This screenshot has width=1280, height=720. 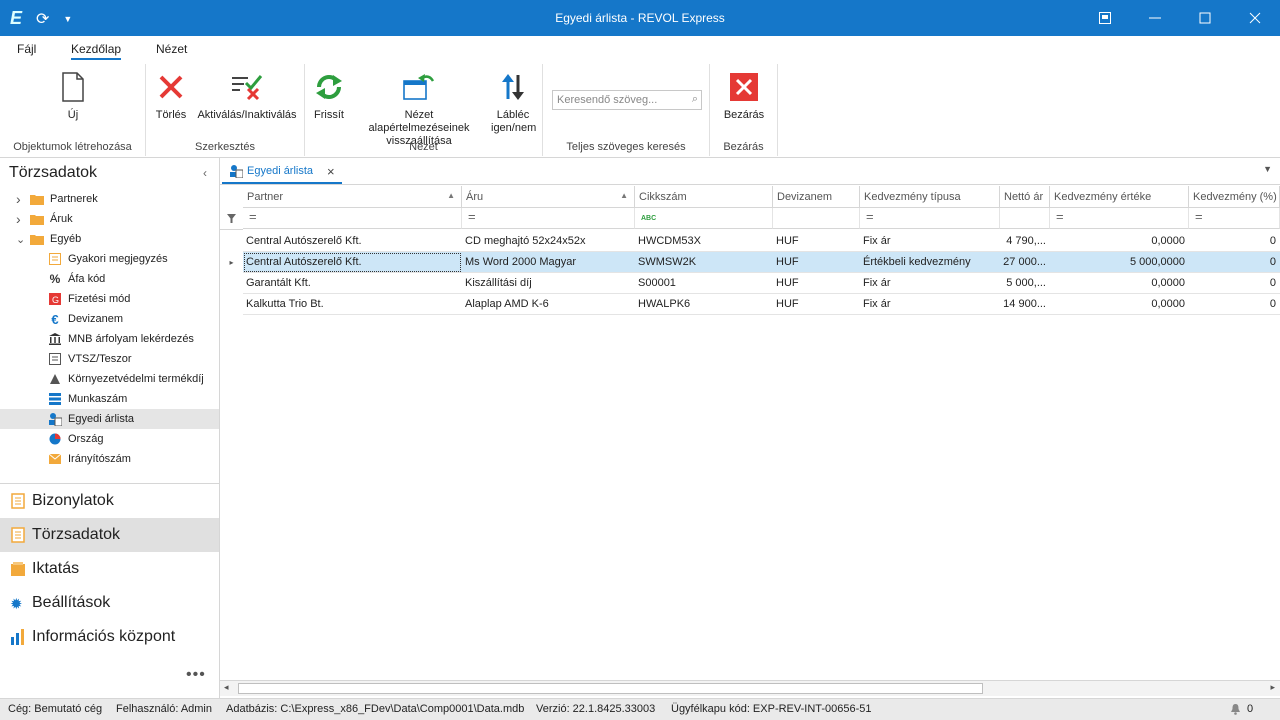 I want to click on bell-icon, so click(x=1235, y=710).